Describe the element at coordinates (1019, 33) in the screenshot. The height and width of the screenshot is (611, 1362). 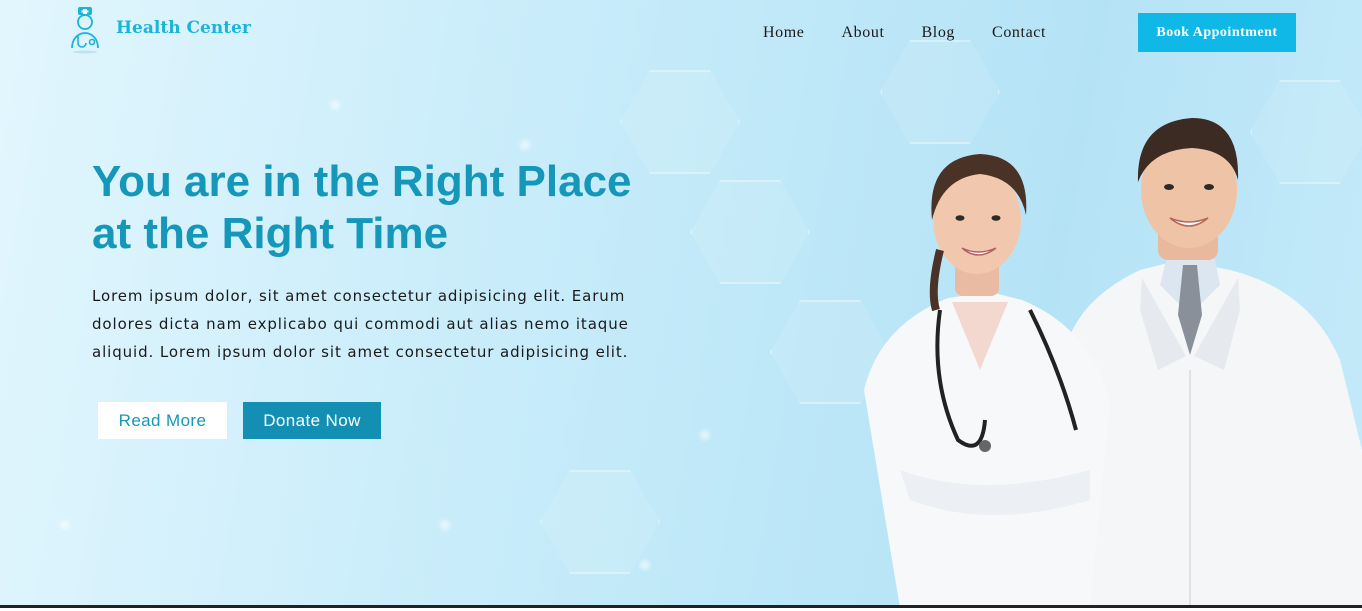
I see `nav-contact: Contact` at that location.